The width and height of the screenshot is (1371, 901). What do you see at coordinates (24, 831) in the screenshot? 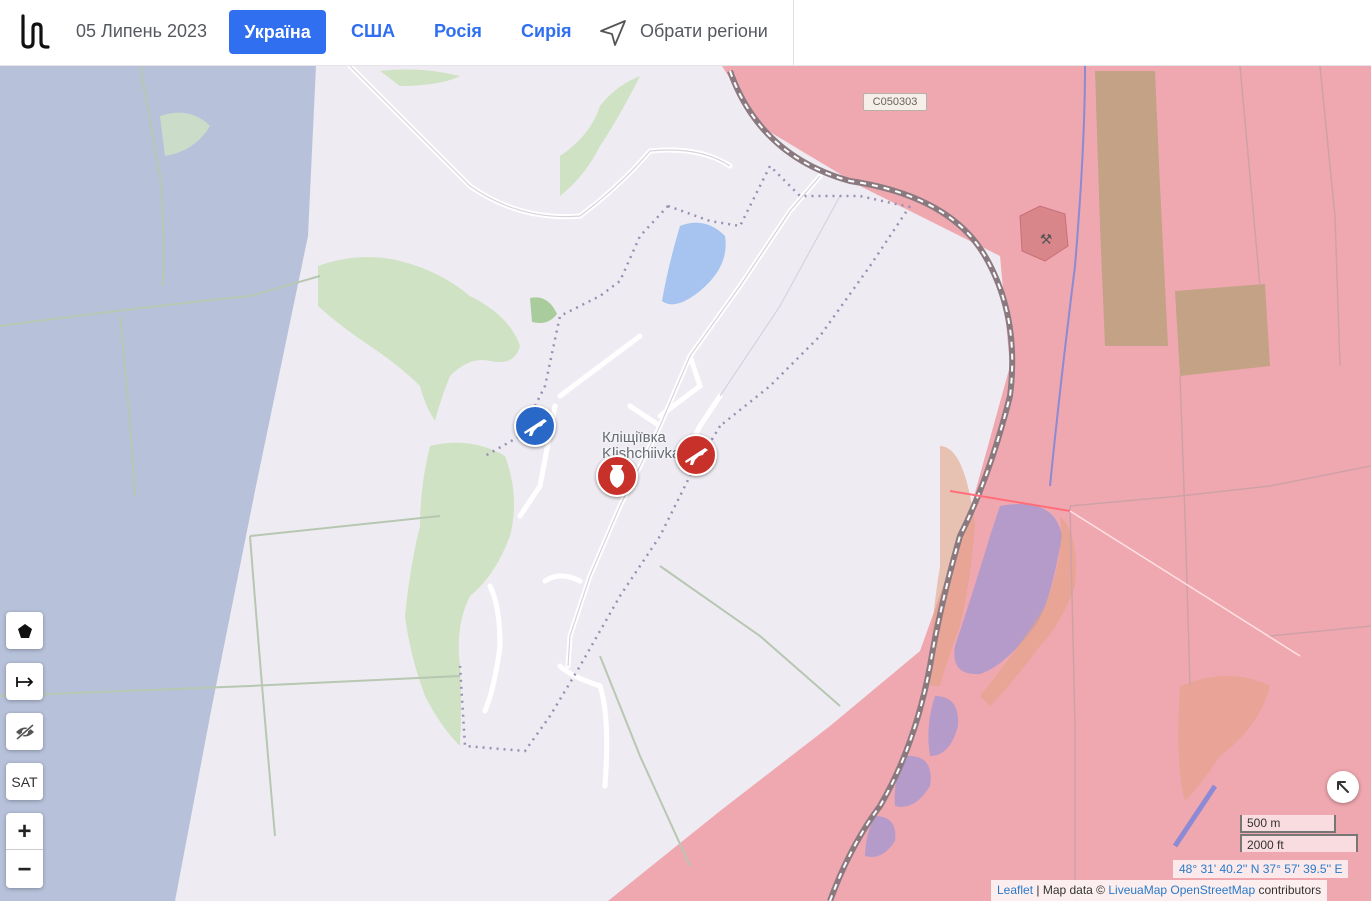
I see `zoom-in-button: +` at bounding box center [24, 831].